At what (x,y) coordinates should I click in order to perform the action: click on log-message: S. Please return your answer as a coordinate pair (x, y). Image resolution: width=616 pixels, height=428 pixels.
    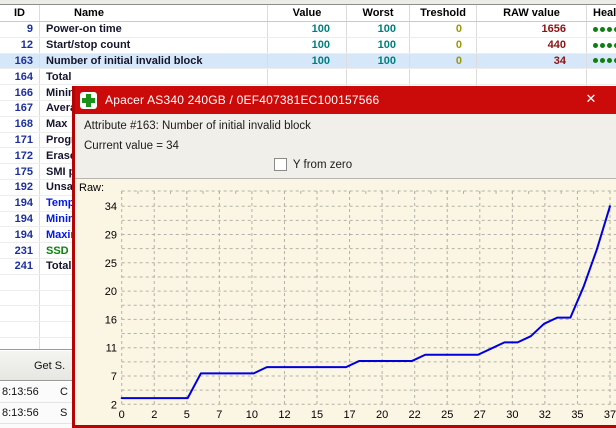
    Looking at the image, I should click on (64, 413).